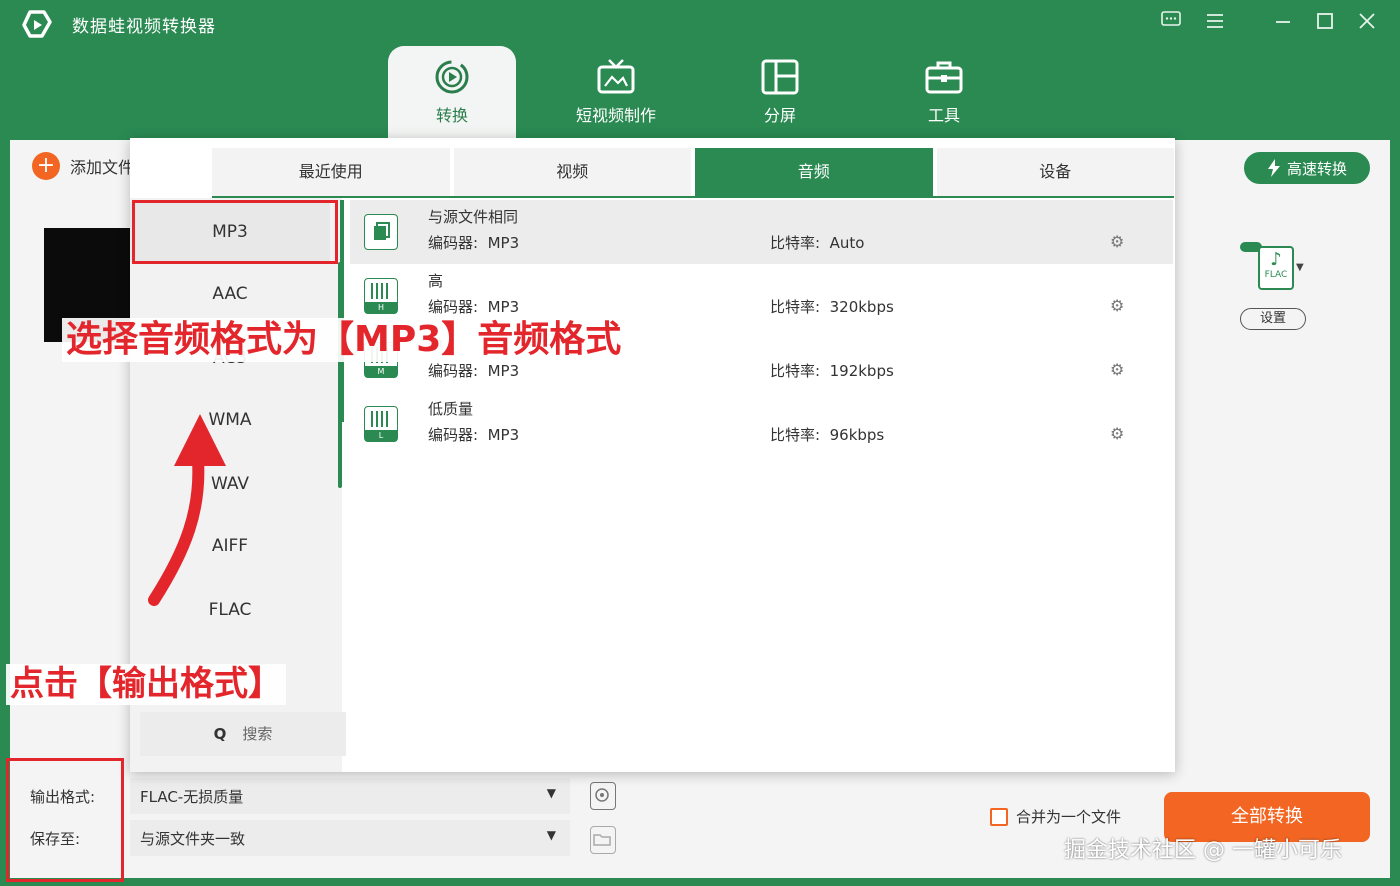  I want to click on popup-tabs: 最近使用 视频 音频 设备, so click(693, 173).